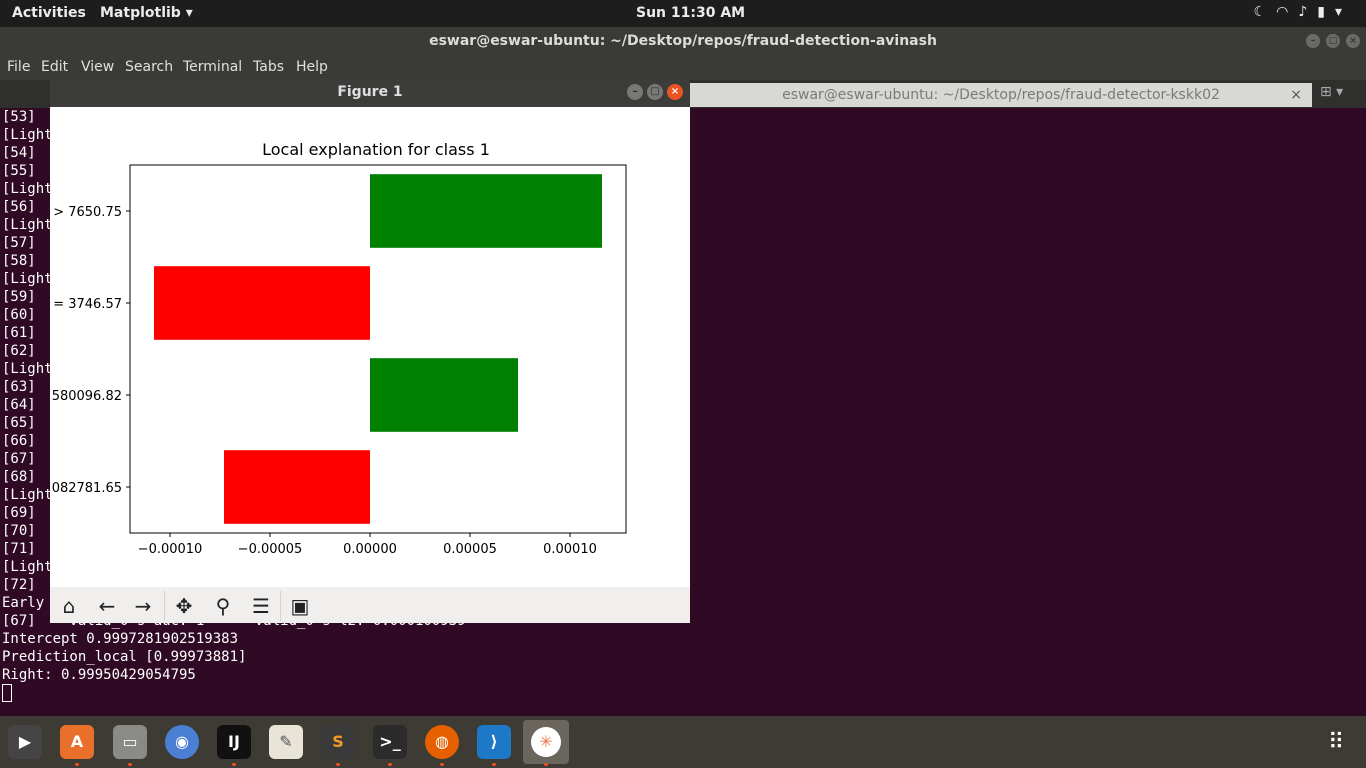 This screenshot has height=768, width=1366. I want to click on new-tab-icon: ⊞ ▾, so click(1331, 92).